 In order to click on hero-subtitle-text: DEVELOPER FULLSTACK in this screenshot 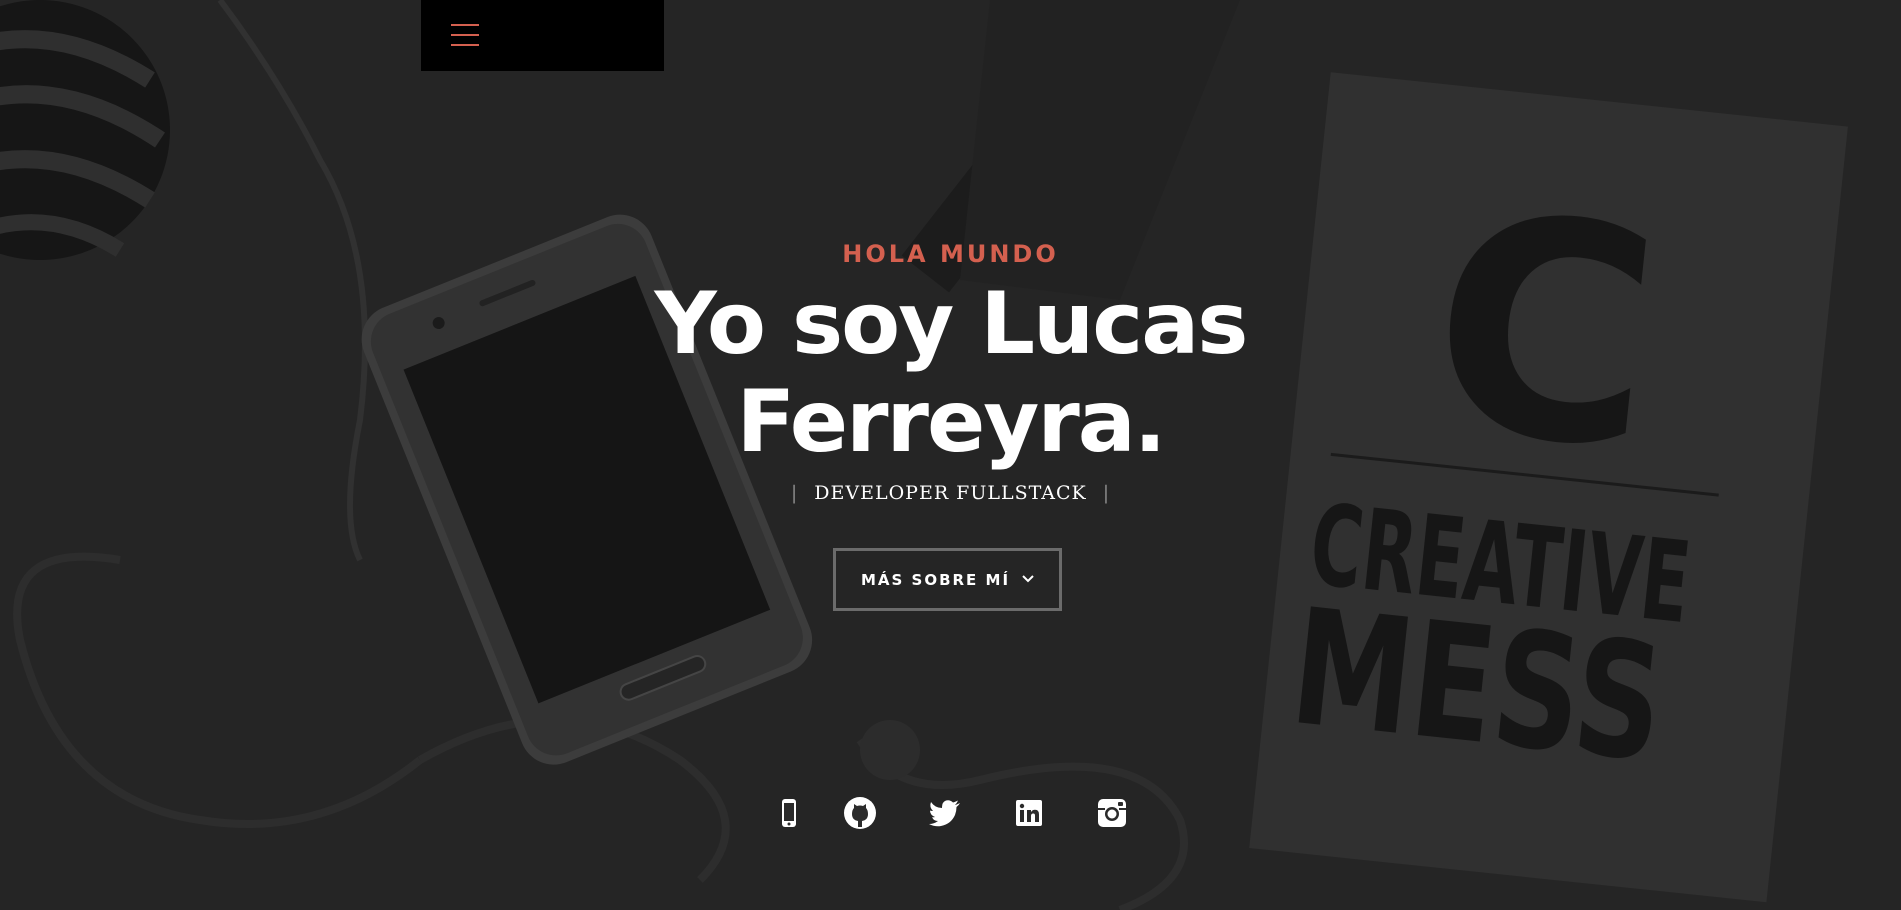, I will do `click(950, 493)`.